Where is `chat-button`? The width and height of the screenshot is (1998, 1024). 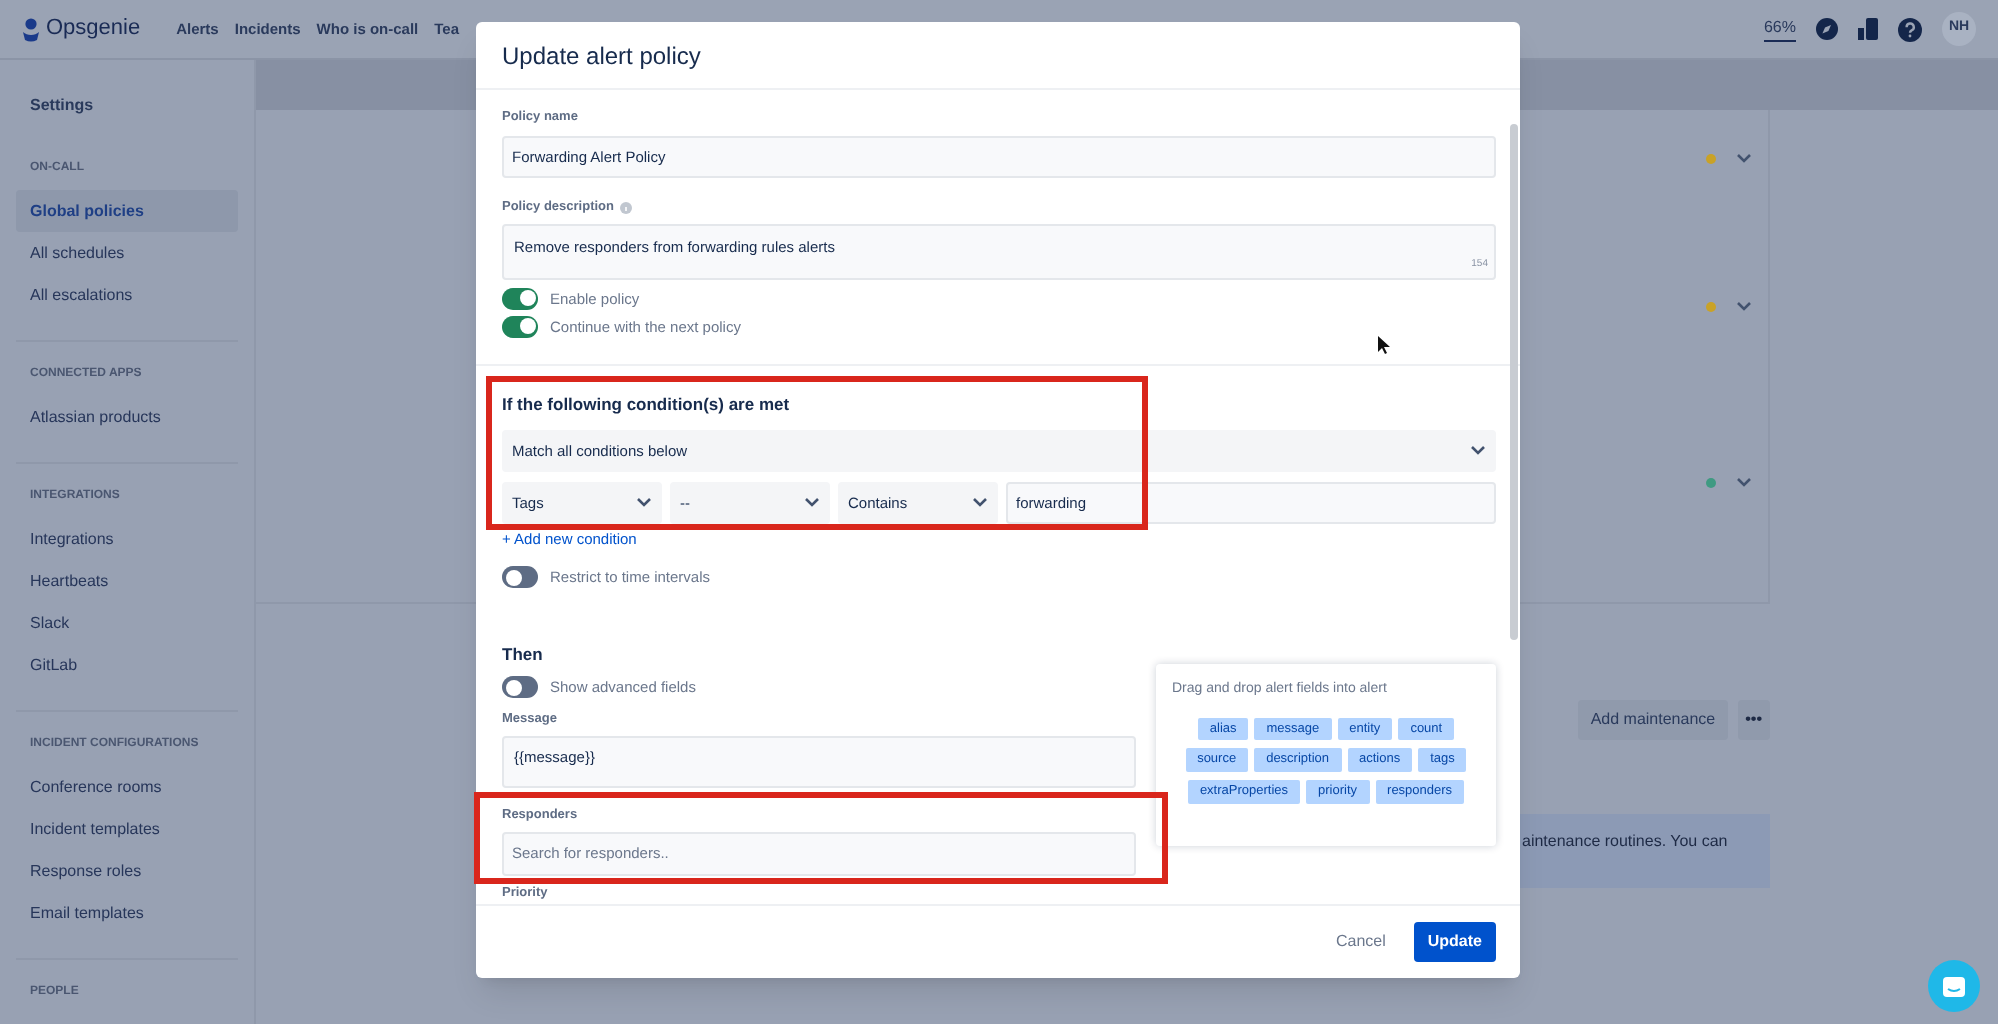 chat-button is located at coordinates (1954, 986).